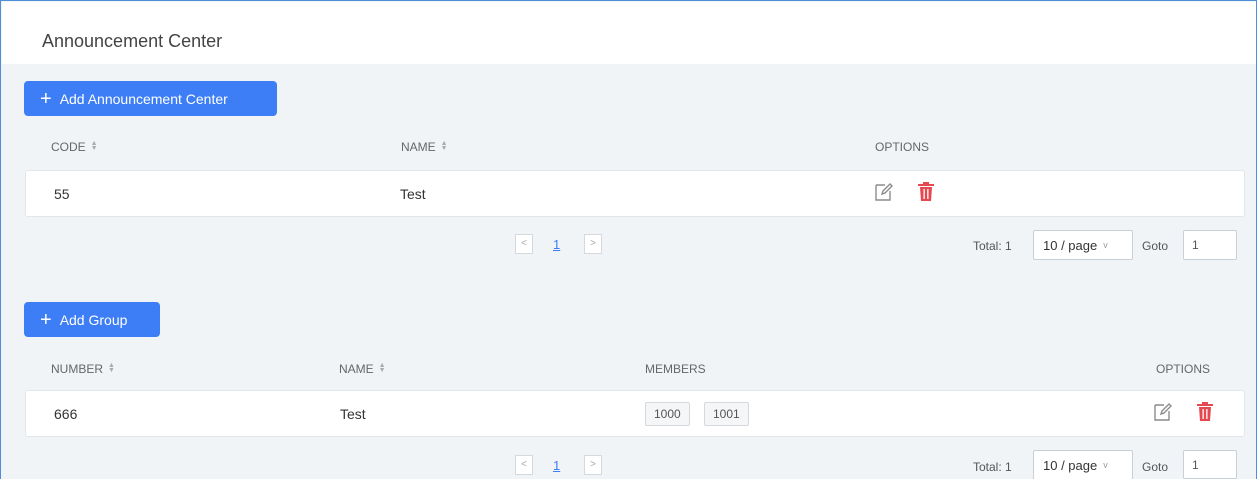  I want to click on add-announcement-center-label: Add Announcement Center, so click(143, 98).